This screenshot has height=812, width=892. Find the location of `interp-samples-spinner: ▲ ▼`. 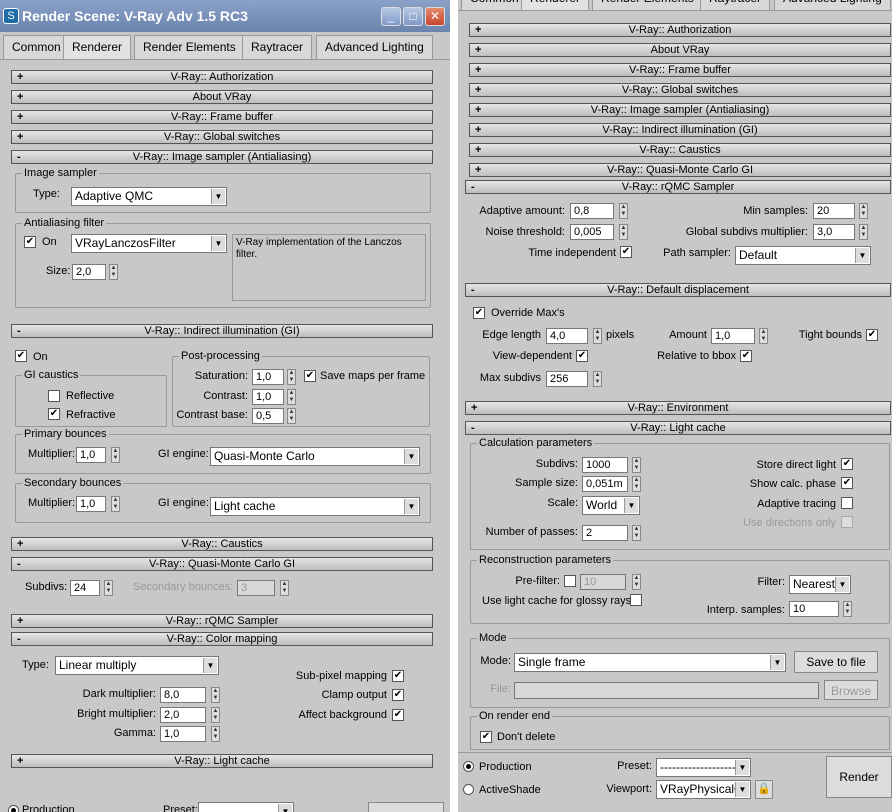

interp-samples-spinner: ▲ ▼ is located at coordinates (847, 609).